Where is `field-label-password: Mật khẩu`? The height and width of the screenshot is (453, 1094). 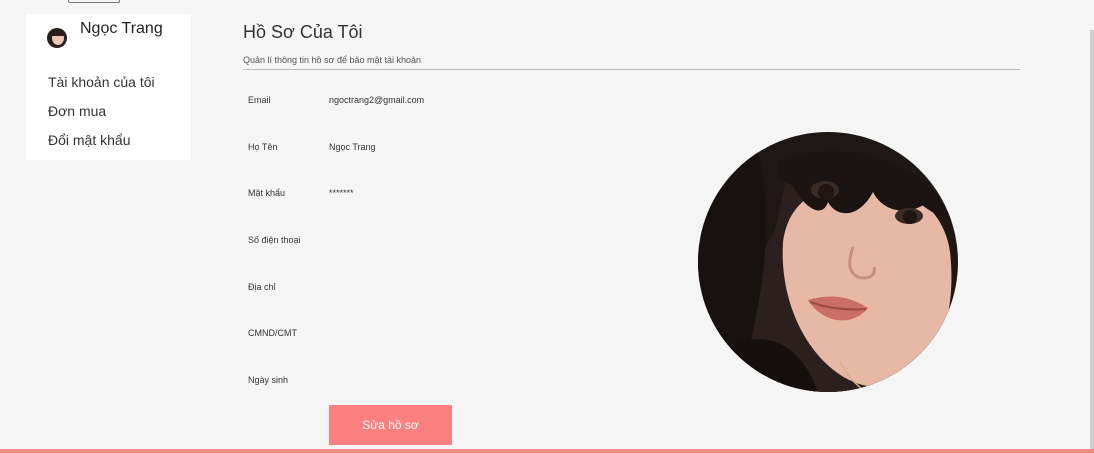
field-label-password: Mật khẩu is located at coordinates (267, 193).